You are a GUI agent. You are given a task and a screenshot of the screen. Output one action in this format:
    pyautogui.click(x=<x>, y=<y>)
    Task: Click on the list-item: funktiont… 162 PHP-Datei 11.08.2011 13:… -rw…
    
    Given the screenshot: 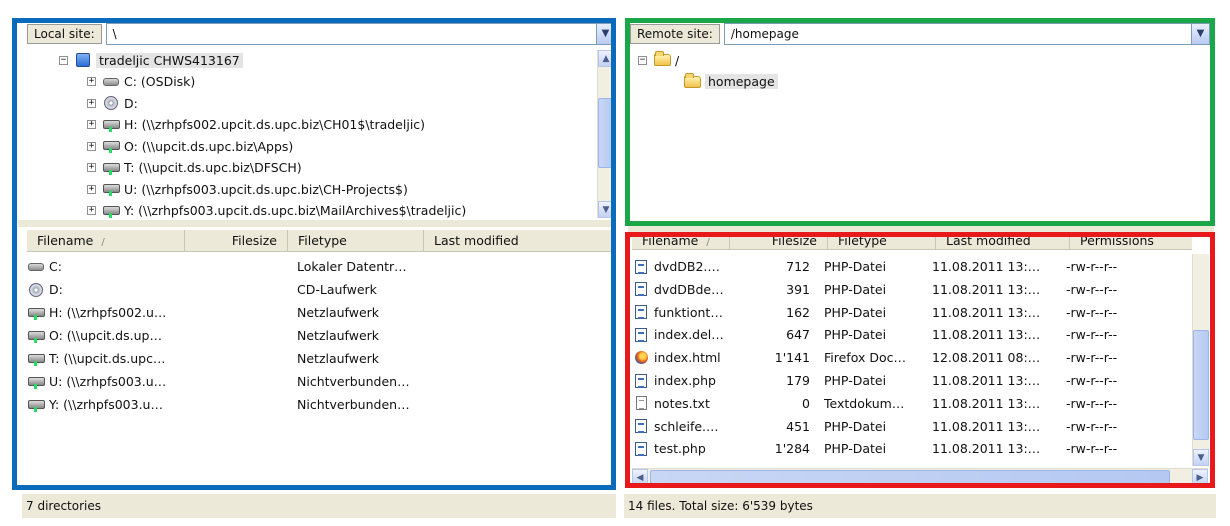 What is the action you would take?
    pyautogui.click(x=910, y=312)
    